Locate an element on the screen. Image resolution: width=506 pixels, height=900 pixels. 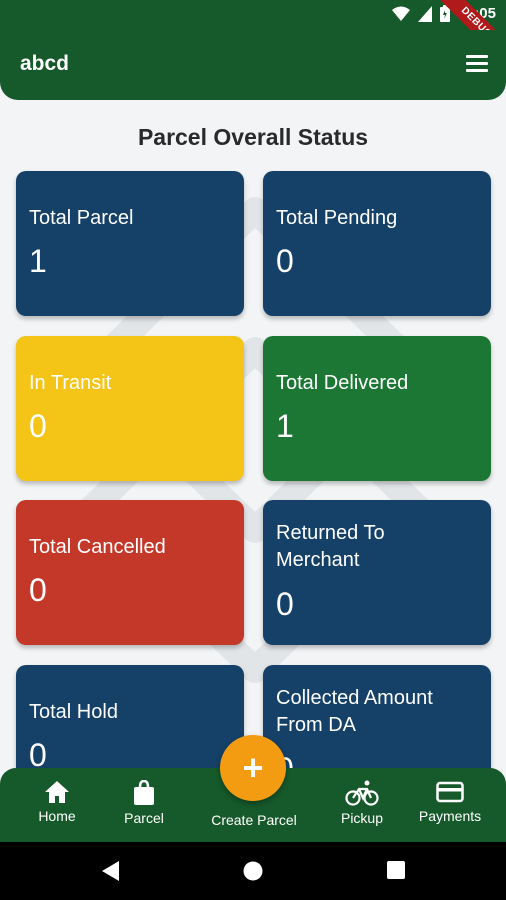
card-label: Total Hold is located at coordinates (73, 712).